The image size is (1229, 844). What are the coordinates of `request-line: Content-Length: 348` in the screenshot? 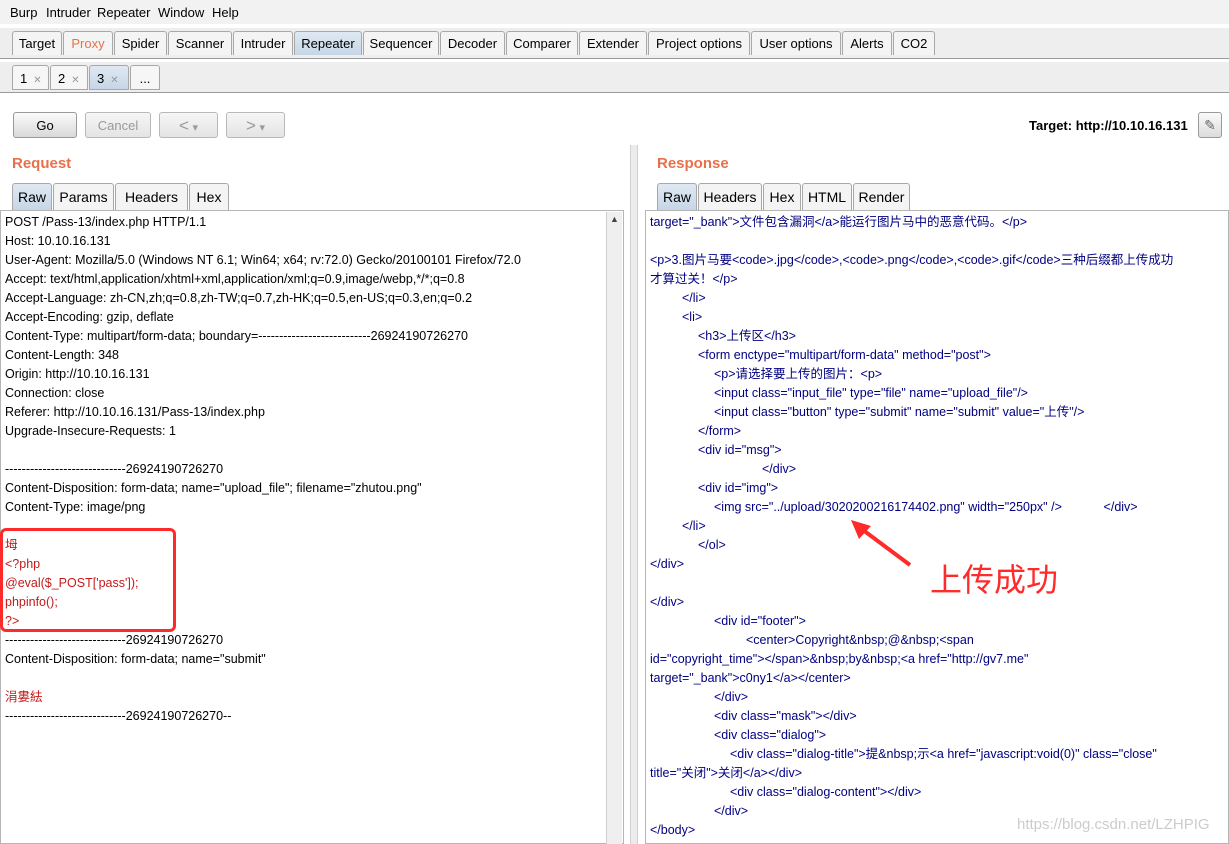 It's located at (62, 355).